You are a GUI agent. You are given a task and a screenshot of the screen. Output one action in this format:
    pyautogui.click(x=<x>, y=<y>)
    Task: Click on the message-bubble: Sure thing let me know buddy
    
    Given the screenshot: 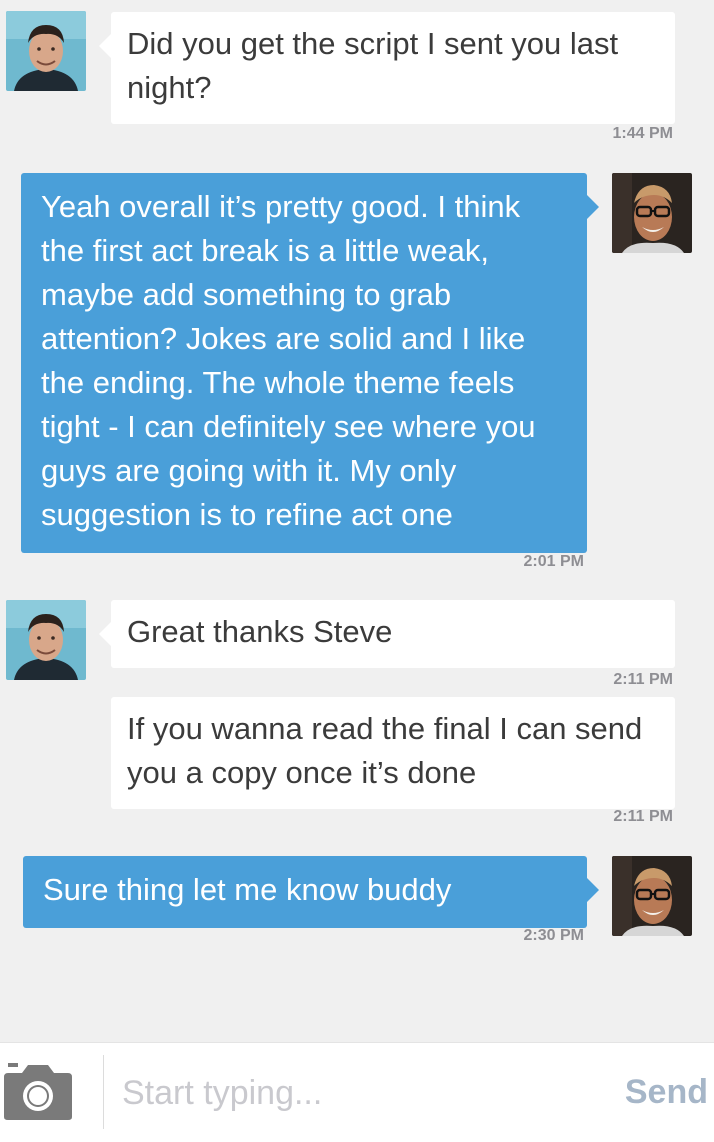 What is the action you would take?
    pyautogui.click(x=311, y=892)
    